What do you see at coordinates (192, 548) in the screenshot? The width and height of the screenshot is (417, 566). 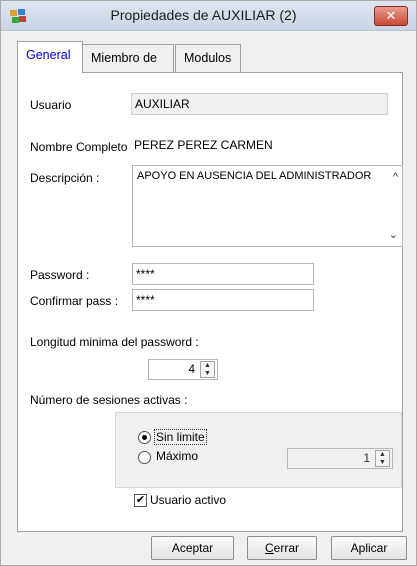 I see `aceptar-button: Aceptar` at bounding box center [192, 548].